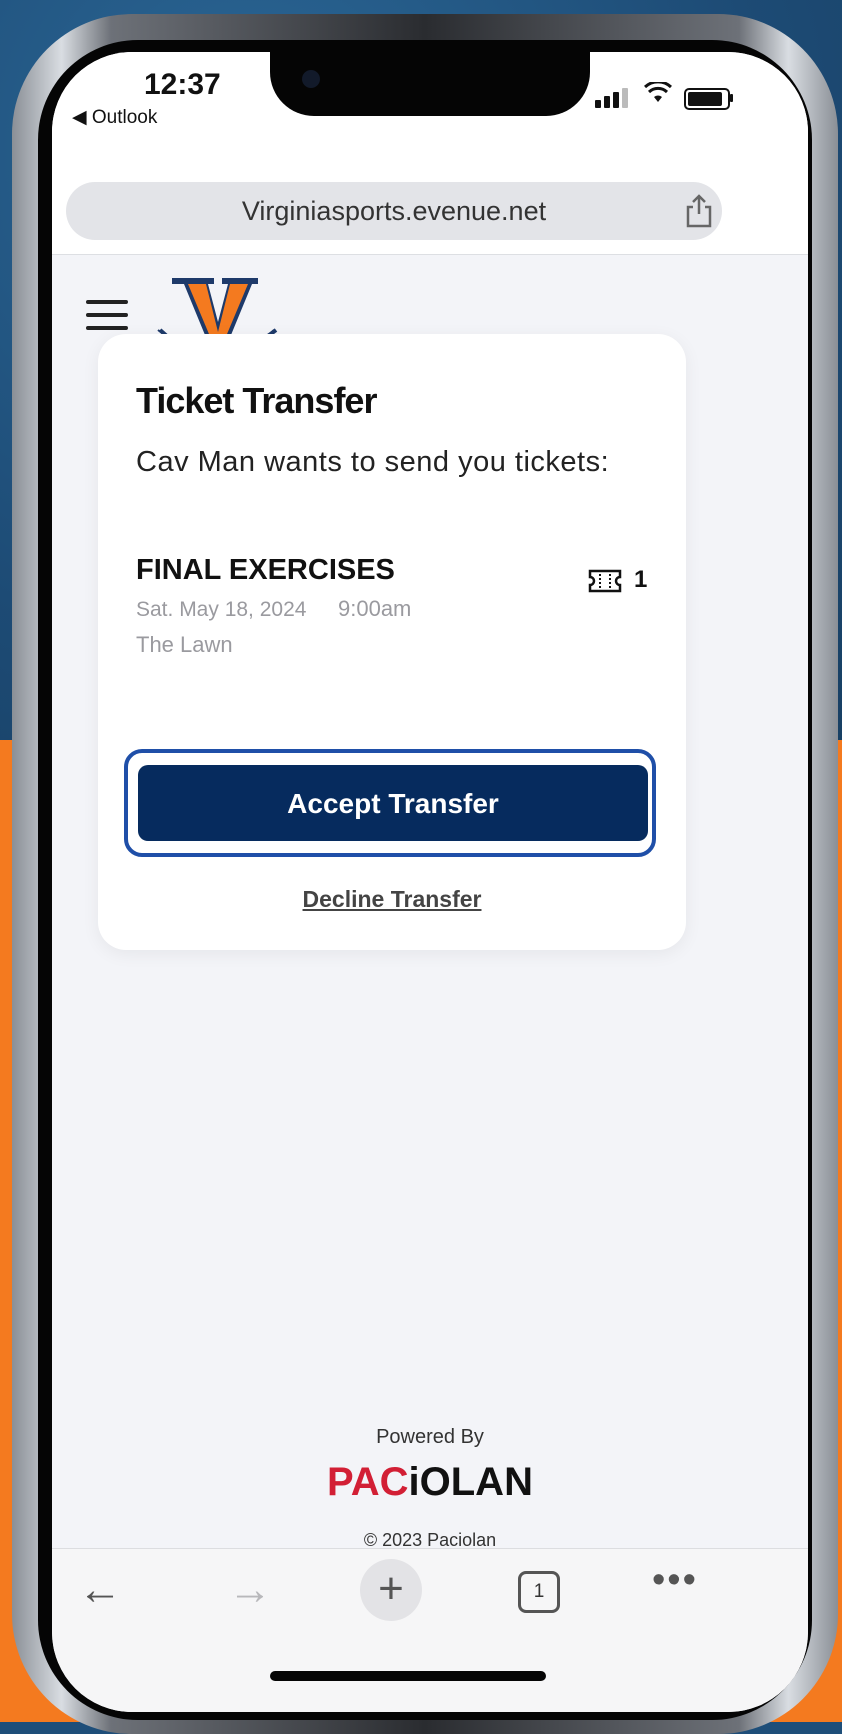 The width and height of the screenshot is (842, 1734). What do you see at coordinates (539, 1592) in the screenshot?
I see `tabs-icon: 1` at bounding box center [539, 1592].